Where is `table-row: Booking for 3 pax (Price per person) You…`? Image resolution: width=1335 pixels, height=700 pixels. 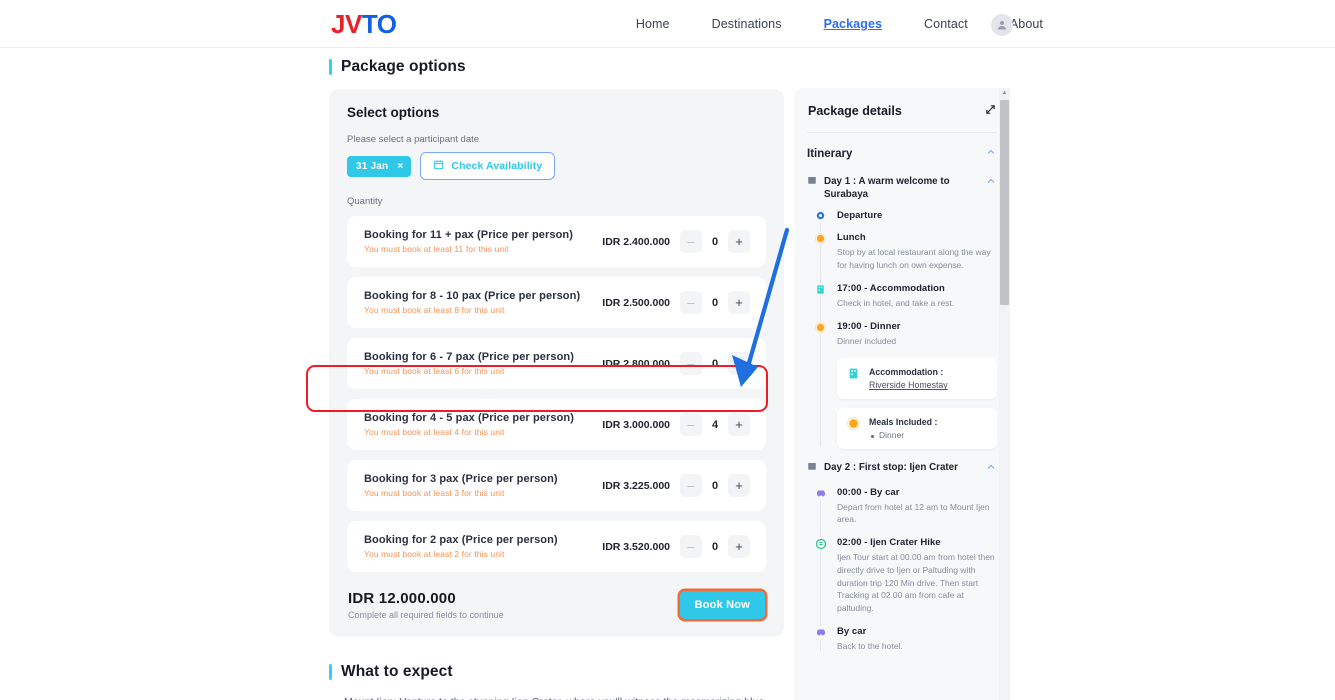
table-row: Booking for 3 pax (Price per person) You… is located at coordinates (556, 485).